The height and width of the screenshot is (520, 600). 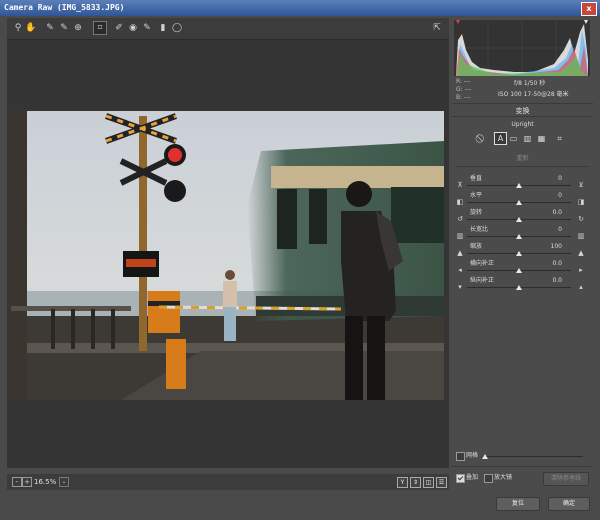 What do you see at coordinates (488, 478) in the screenshot?
I see `loupe-checkbox` at bounding box center [488, 478].